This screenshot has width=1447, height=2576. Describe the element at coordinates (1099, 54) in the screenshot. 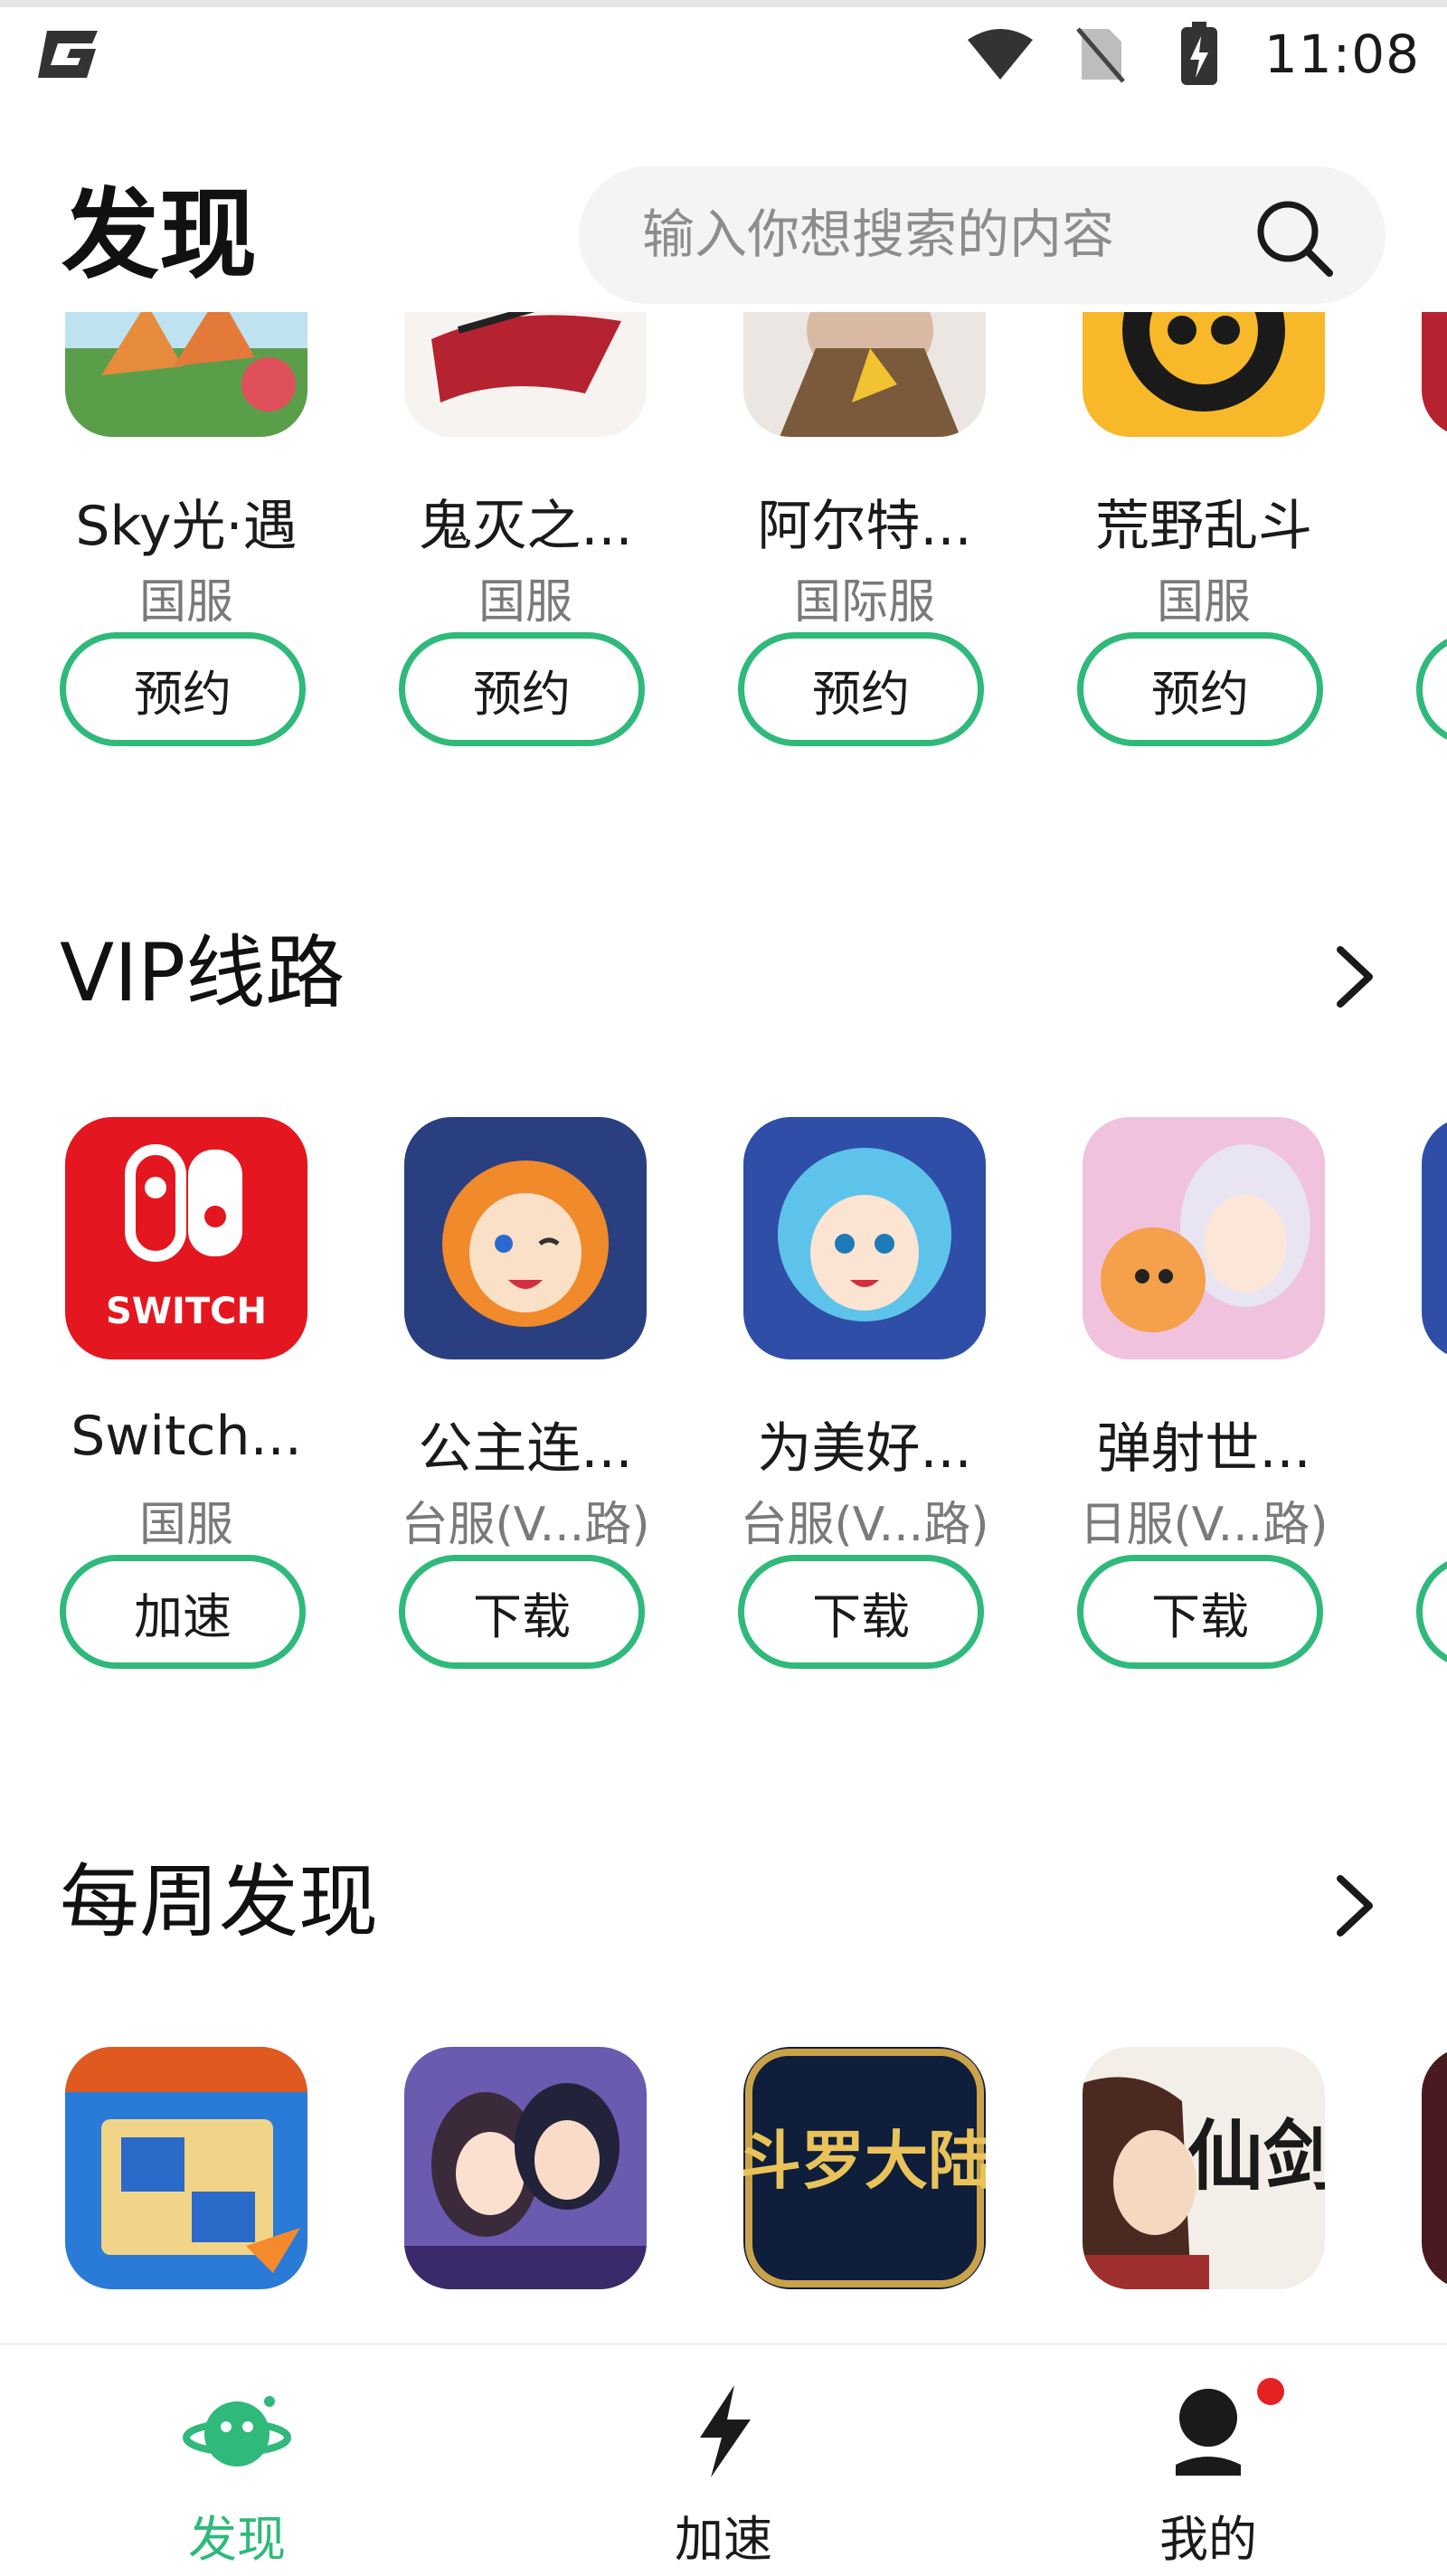

I see `no-sim-icon` at that location.